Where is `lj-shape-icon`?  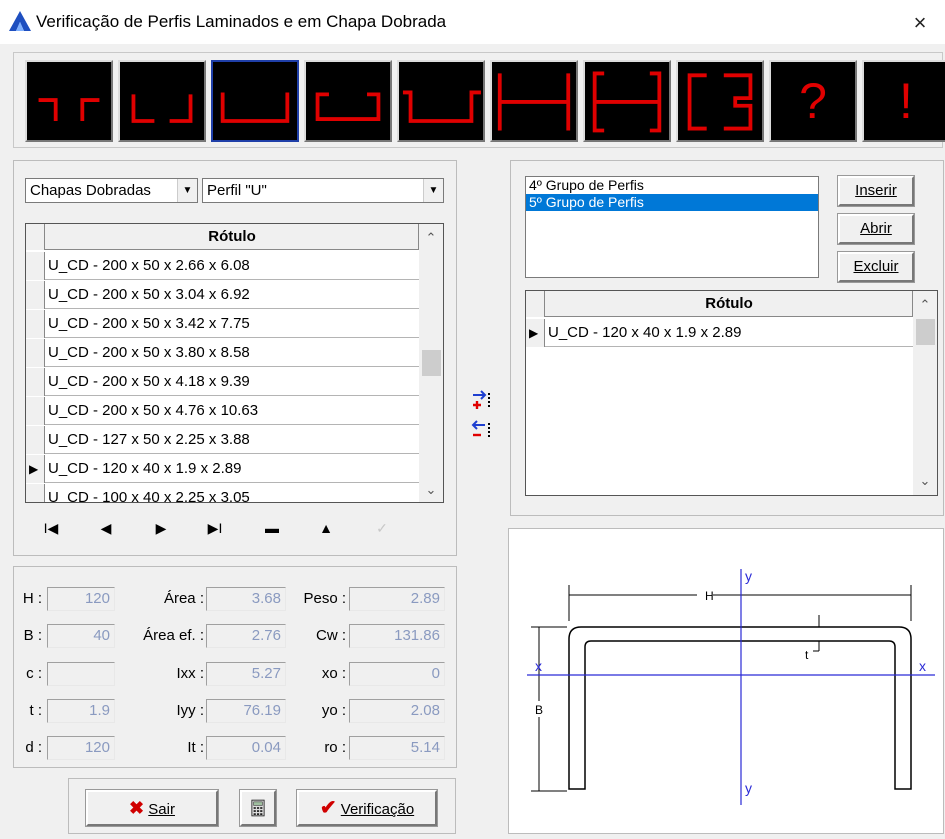
lj-shape-icon is located at coordinates (162, 108).